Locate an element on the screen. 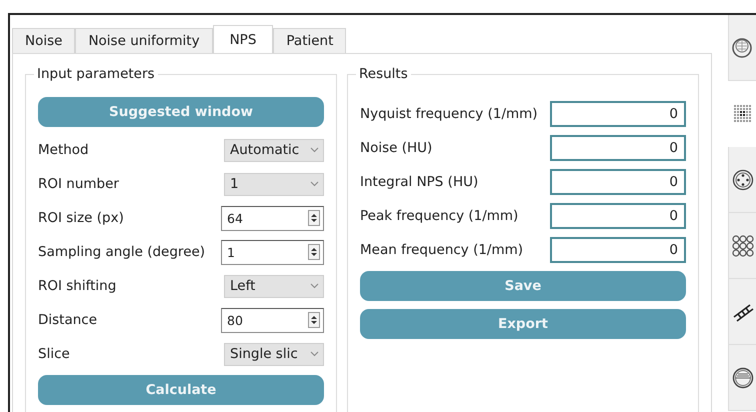 This screenshot has height=412, width=756. circle-grid-icon is located at coordinates (743, 245).